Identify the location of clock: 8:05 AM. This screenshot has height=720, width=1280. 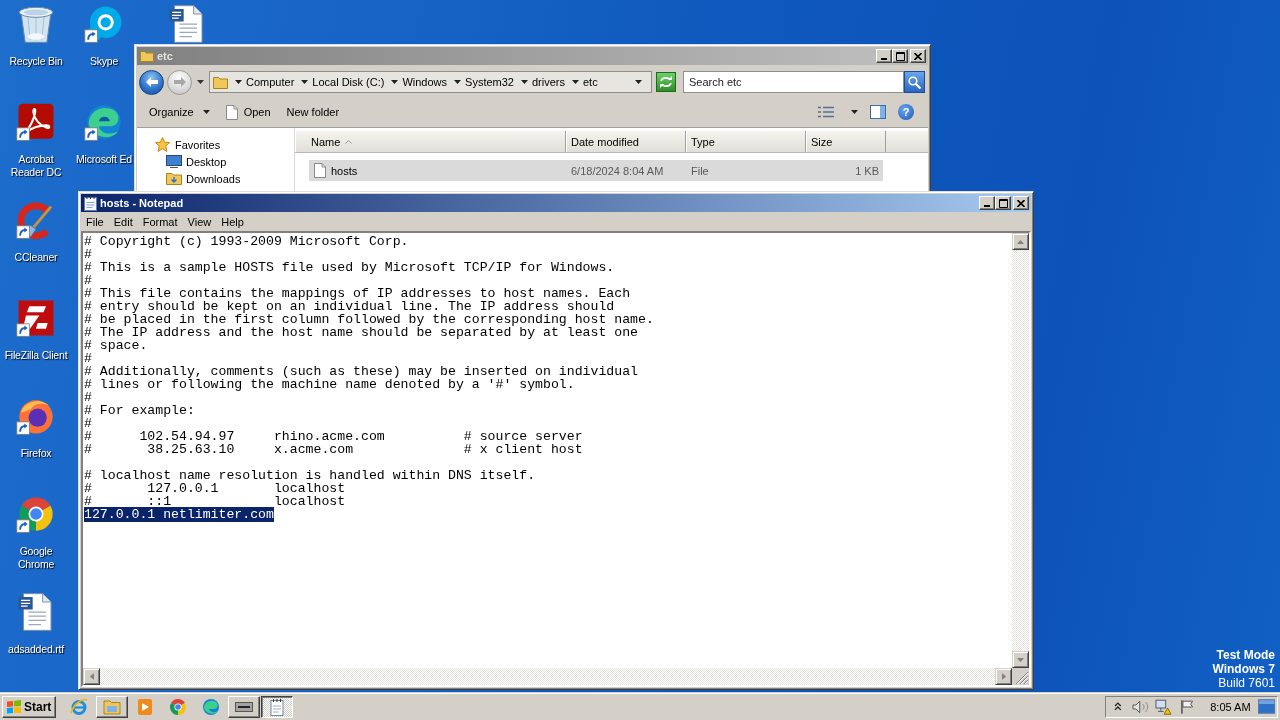
(1230, 706).